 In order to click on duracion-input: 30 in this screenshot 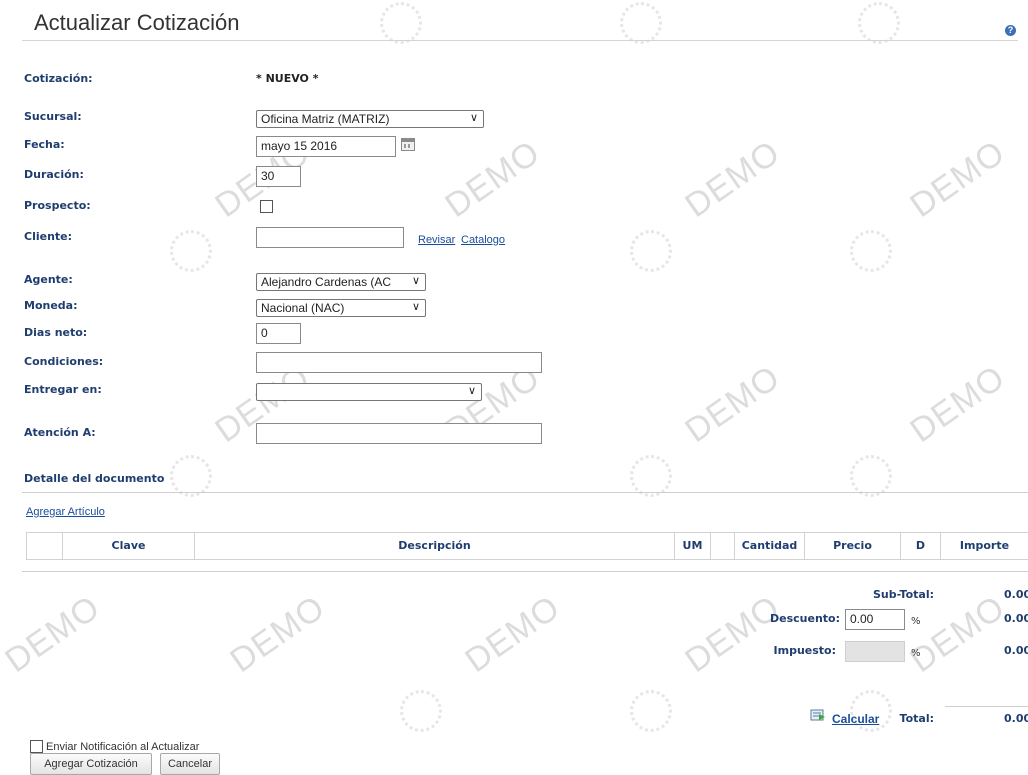, I will do `click(278, 176)`.